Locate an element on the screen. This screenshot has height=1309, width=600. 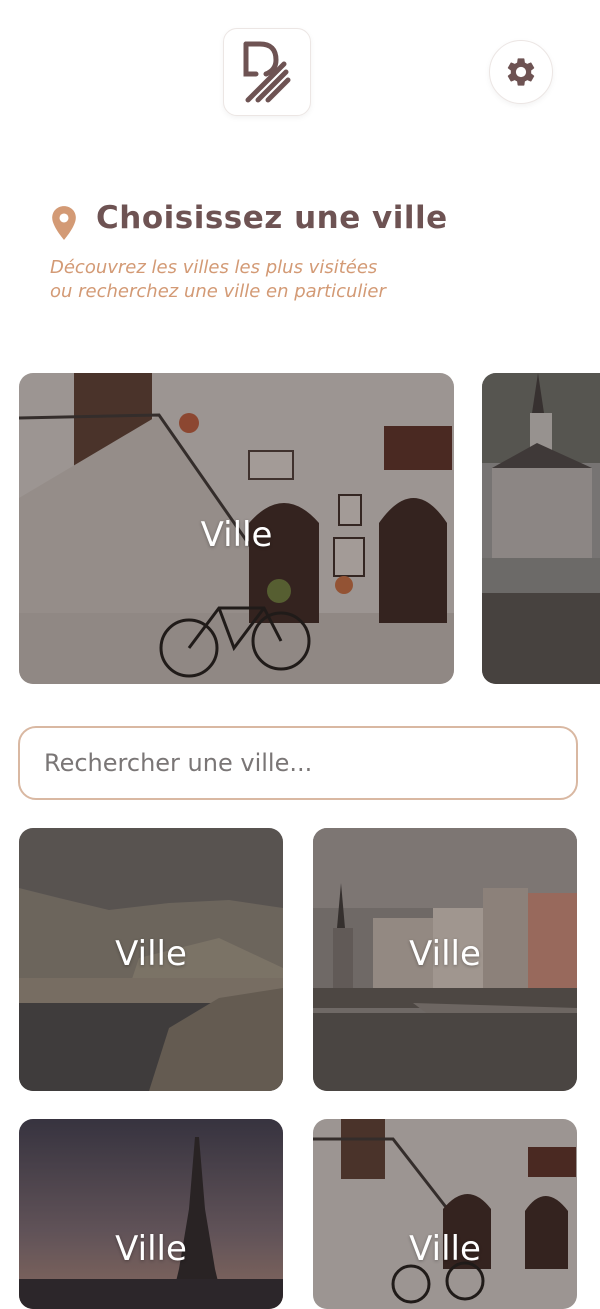
gear-icon is located at coordinates (521, 72).